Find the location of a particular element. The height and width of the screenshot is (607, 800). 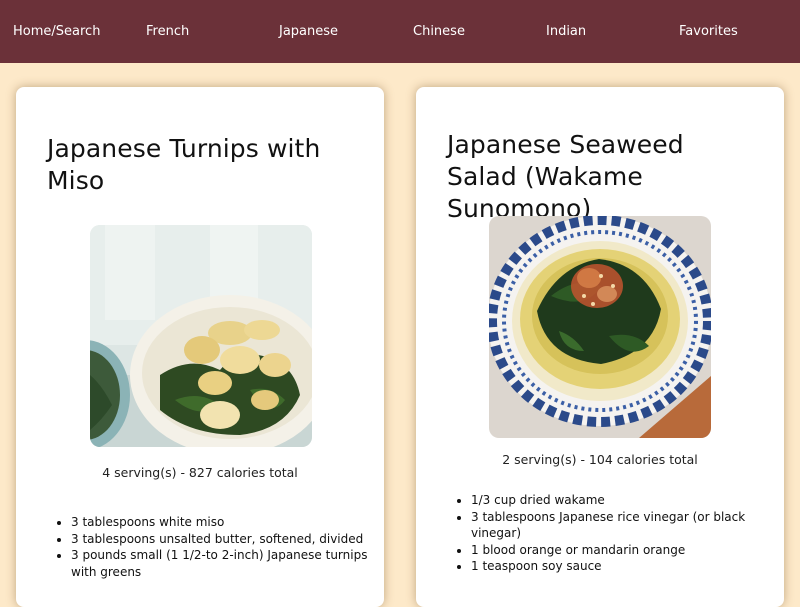

recipe-title: Japanese Seaweed Salad (Wakame Sunomono) is located at coordinates (602, 177).